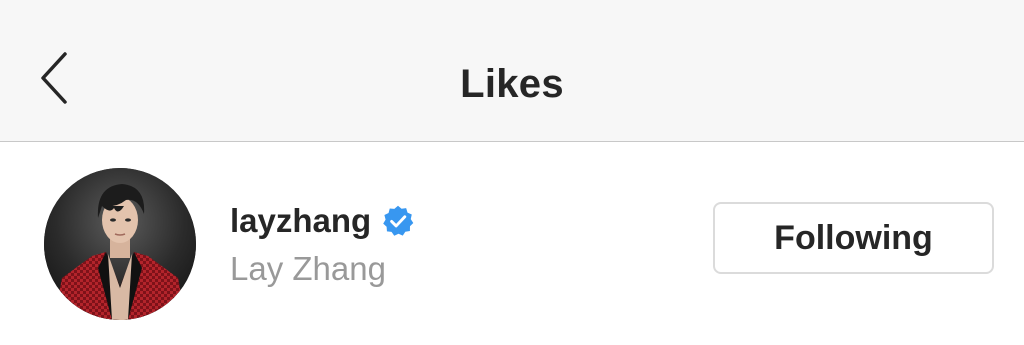 This screenshot has height=345, width=1024. Describe the element at coordinates (450, 221) in the screenshot. I see `username-line: layzhang` at that location.